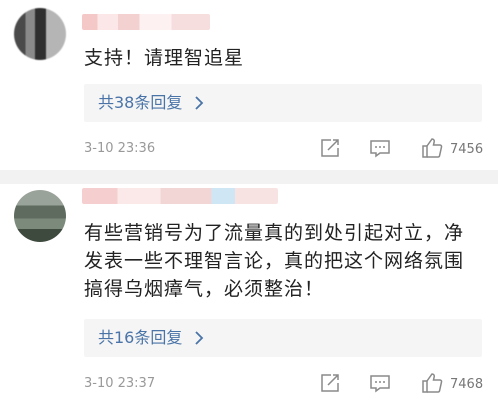  What do you see at coordinates (467, 384) in the screenshot?
I see `like-count: 7468` at bounding box center [467, 384].